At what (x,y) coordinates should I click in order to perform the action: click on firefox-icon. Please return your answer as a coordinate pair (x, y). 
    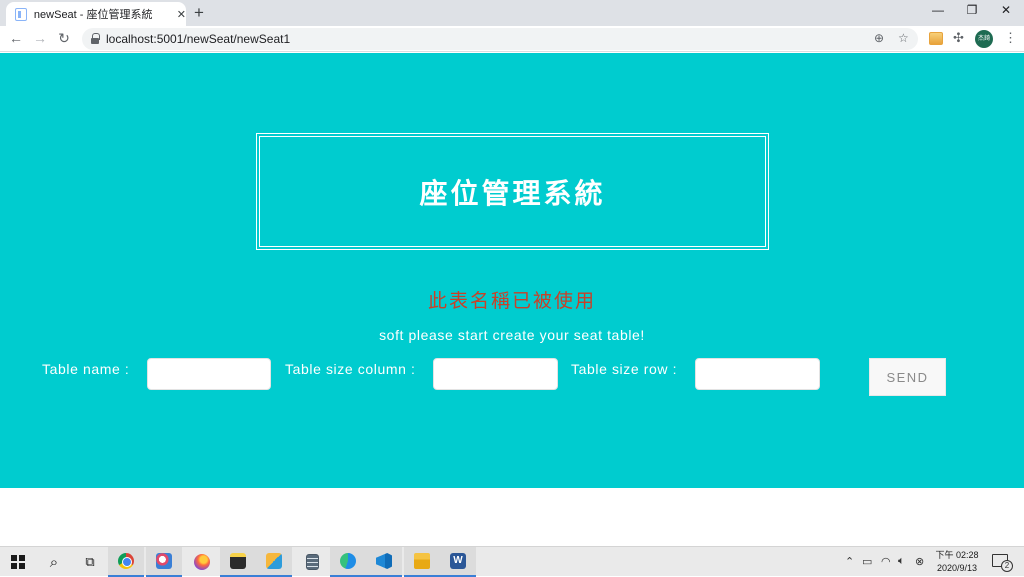
    Looking at the image, I should click on (202, 562).